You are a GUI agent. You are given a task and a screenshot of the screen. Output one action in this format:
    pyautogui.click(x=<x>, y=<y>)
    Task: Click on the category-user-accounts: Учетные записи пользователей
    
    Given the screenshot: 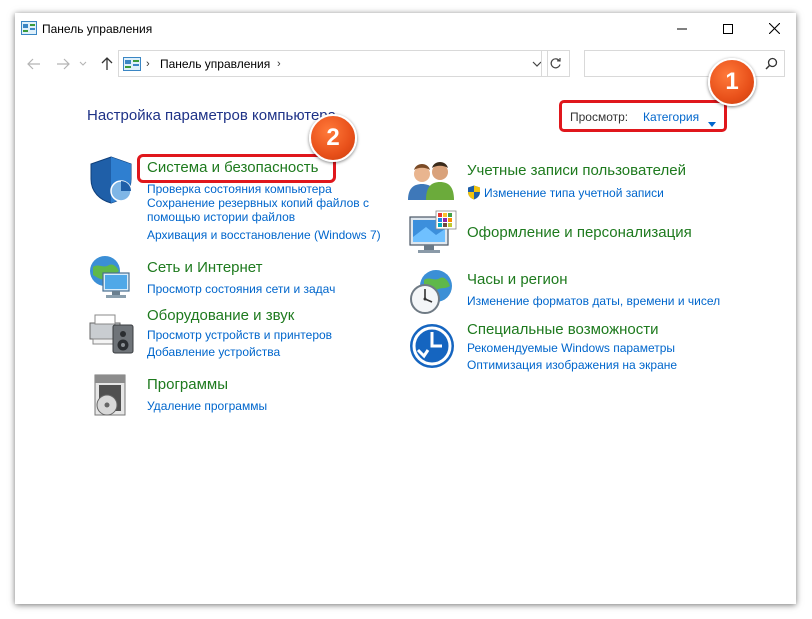 What is the action you would take?
    pyautogui.click(x=576, y=170)
    